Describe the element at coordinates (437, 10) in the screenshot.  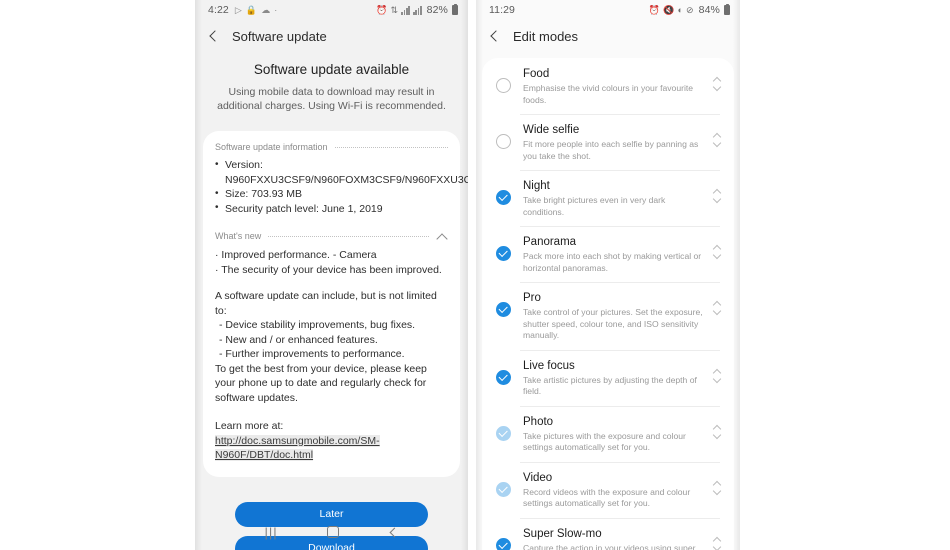
I see `battery-percent: 82%` at that location.